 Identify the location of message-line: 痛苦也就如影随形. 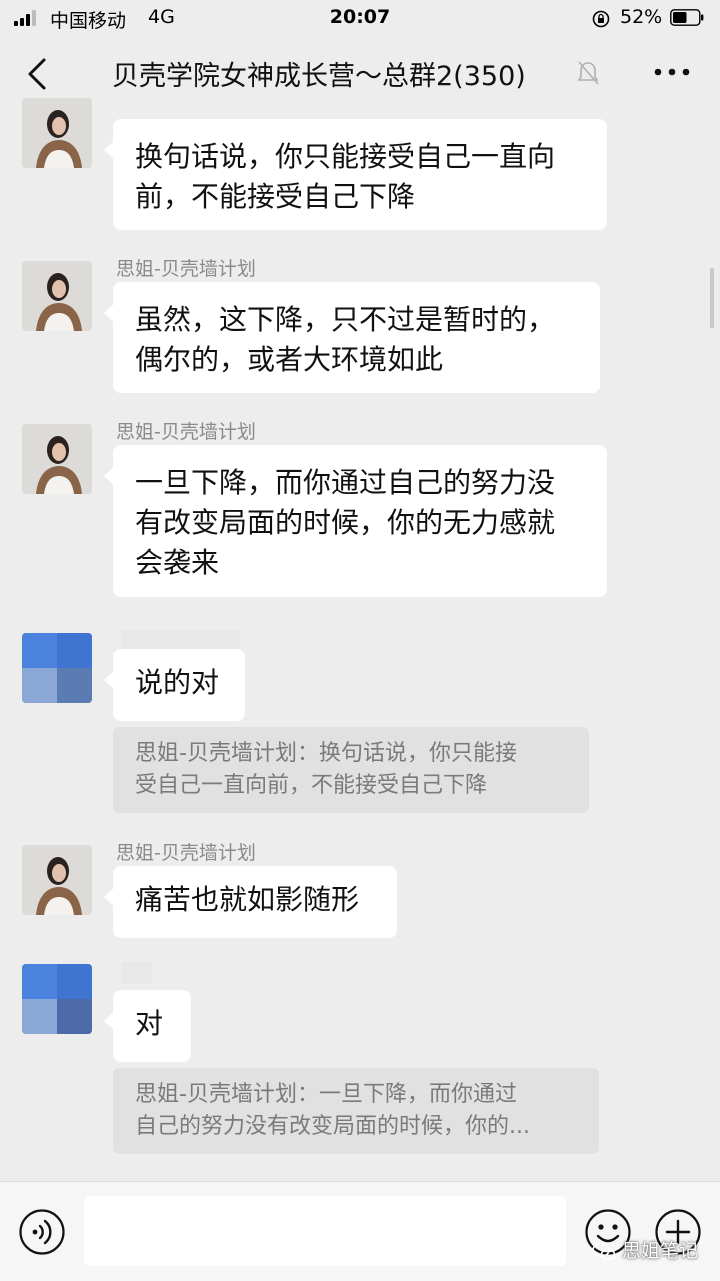
(247, 899).